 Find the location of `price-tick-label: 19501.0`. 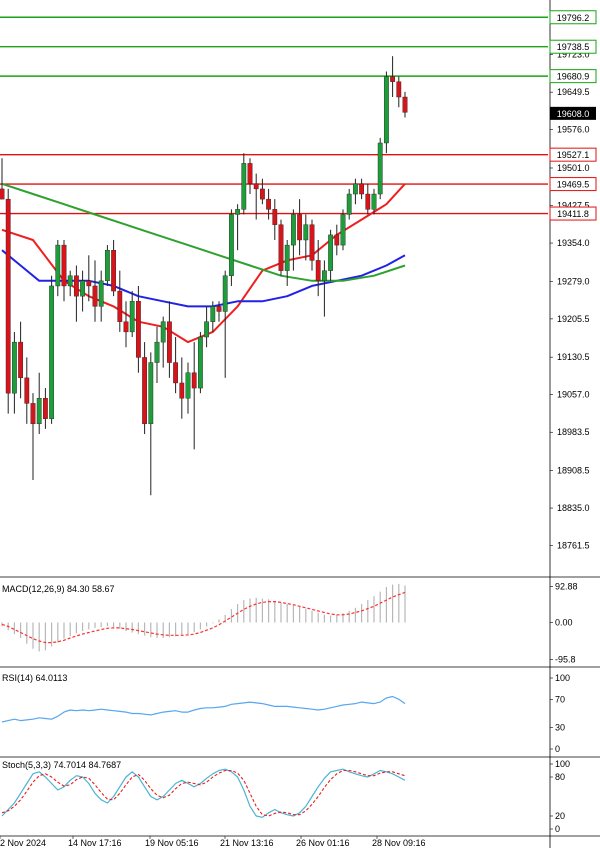

price-tick-label: 19501.0 is located at coordinates (573, 168).